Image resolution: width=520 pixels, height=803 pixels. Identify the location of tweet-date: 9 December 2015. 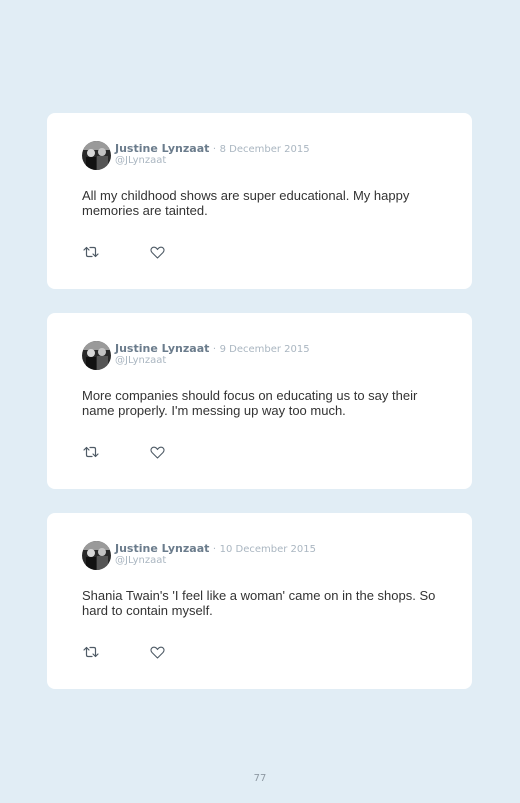
(265, 349).